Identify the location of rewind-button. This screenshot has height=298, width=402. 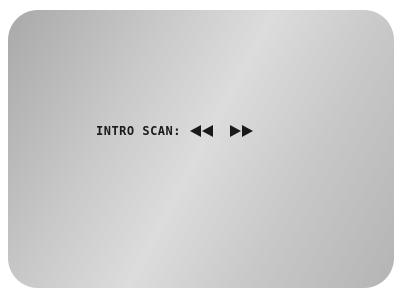
(201, 131).